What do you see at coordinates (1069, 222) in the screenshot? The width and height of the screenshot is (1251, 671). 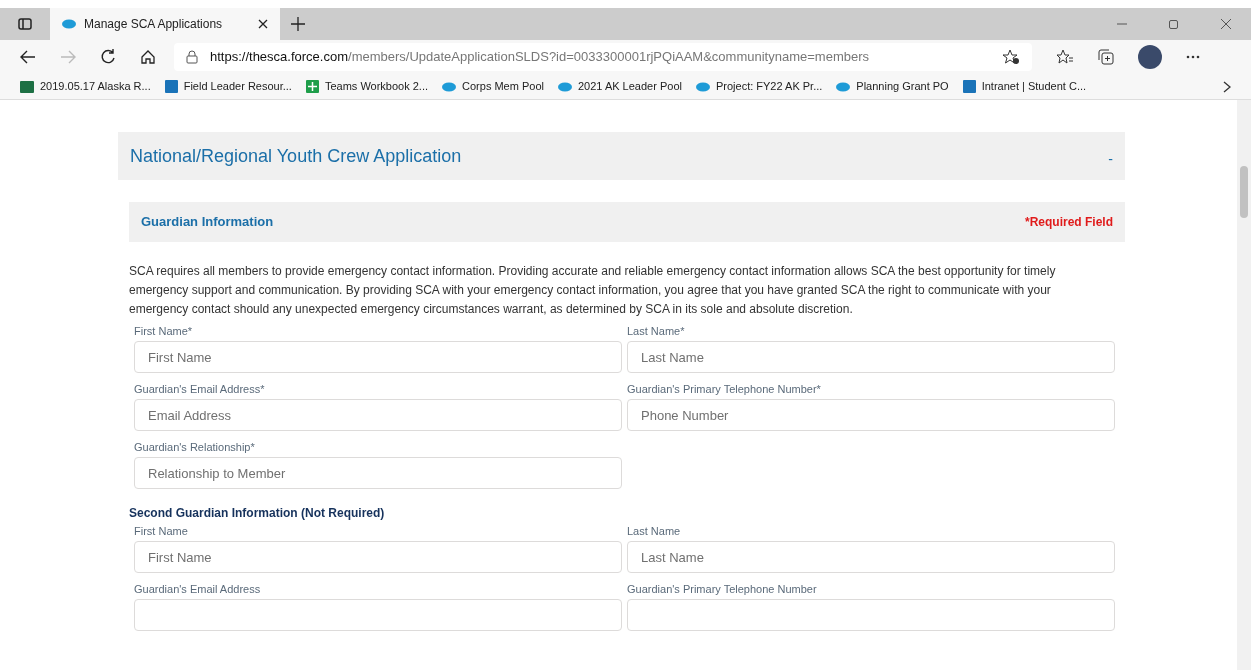 I see `required-note: *Required Field` at bounding box center [1069, 222].